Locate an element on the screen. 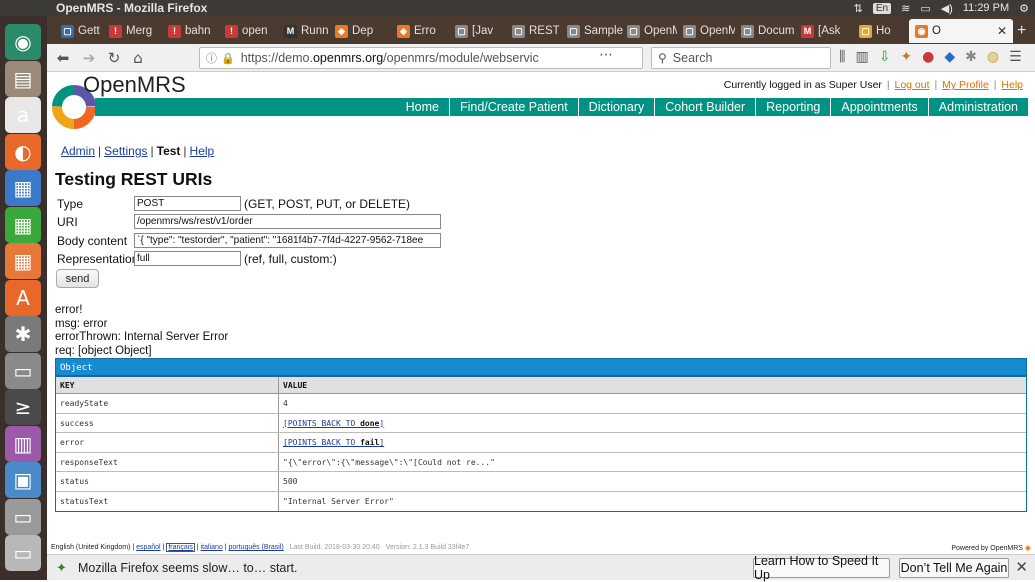  help-link: Help is located at coordinates (1012, 85).